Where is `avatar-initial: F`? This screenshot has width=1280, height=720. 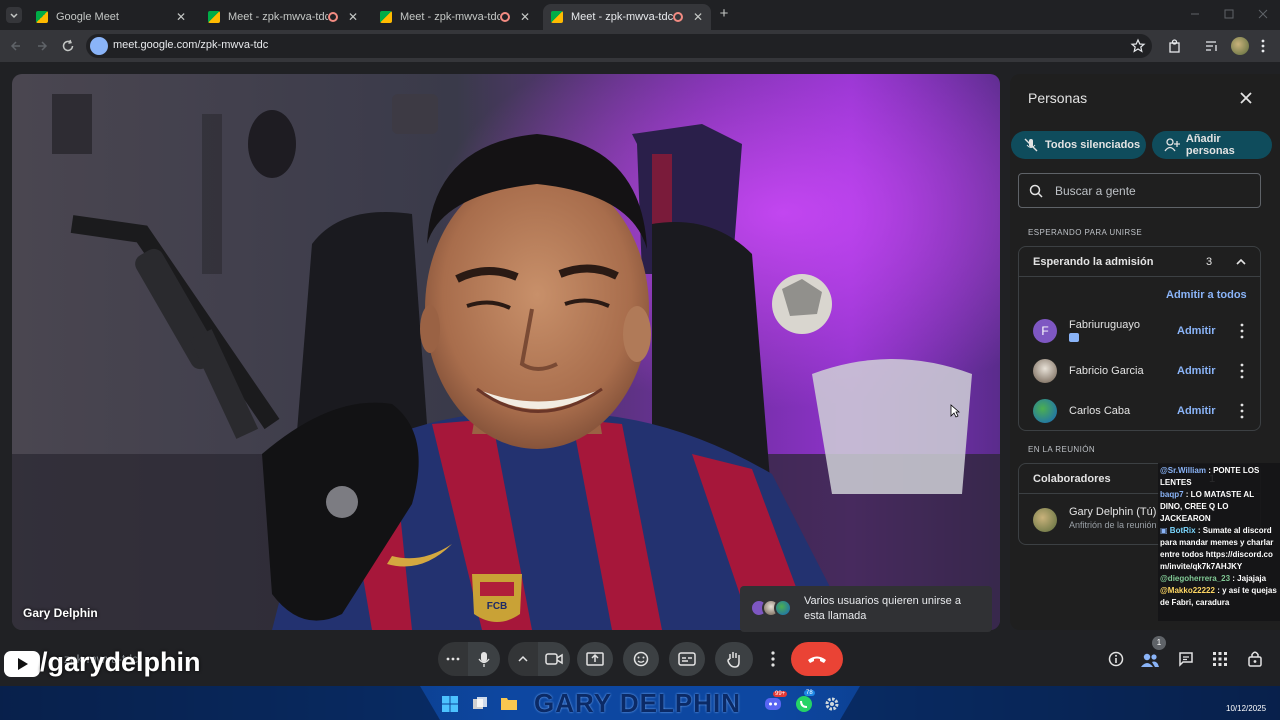
avatar-initial: F is located at coordinates (1045, 331).